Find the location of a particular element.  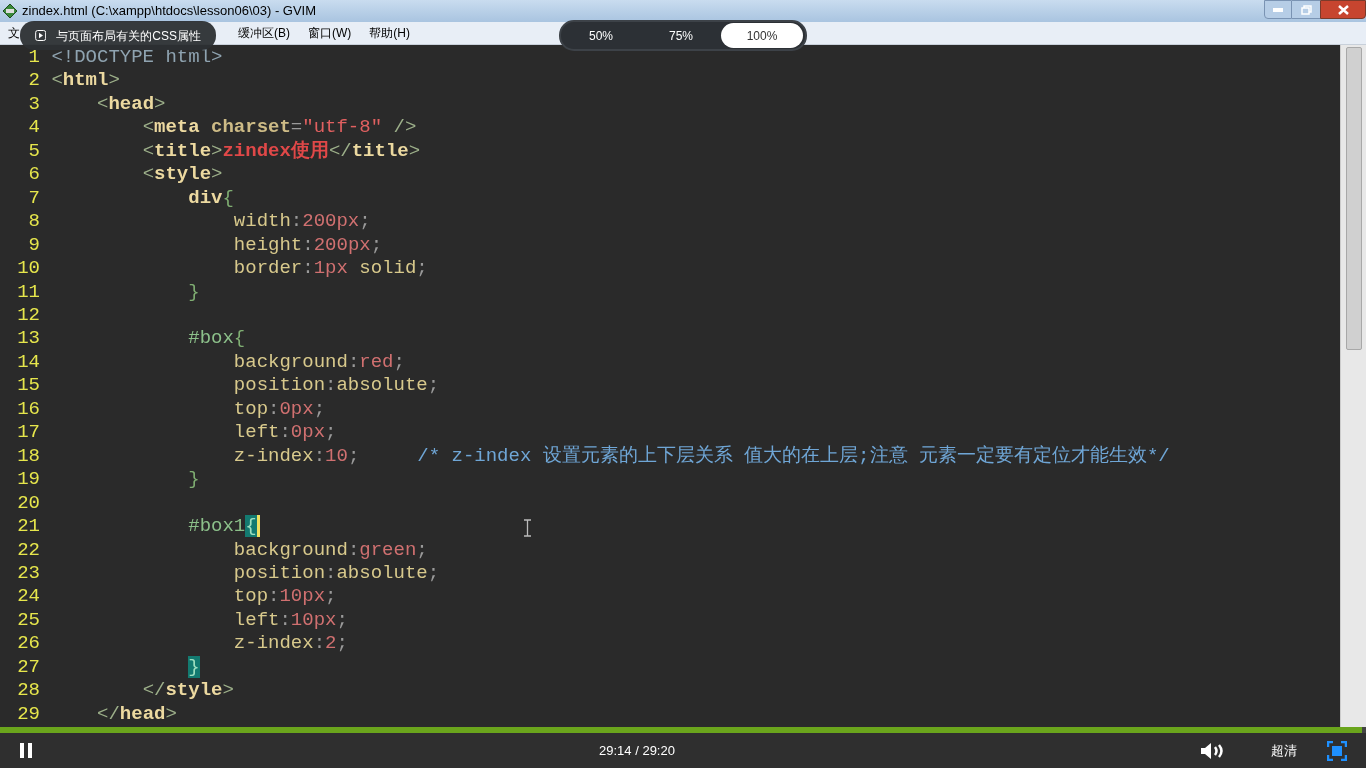

restore-icon is located at coordinates (1306, 9).